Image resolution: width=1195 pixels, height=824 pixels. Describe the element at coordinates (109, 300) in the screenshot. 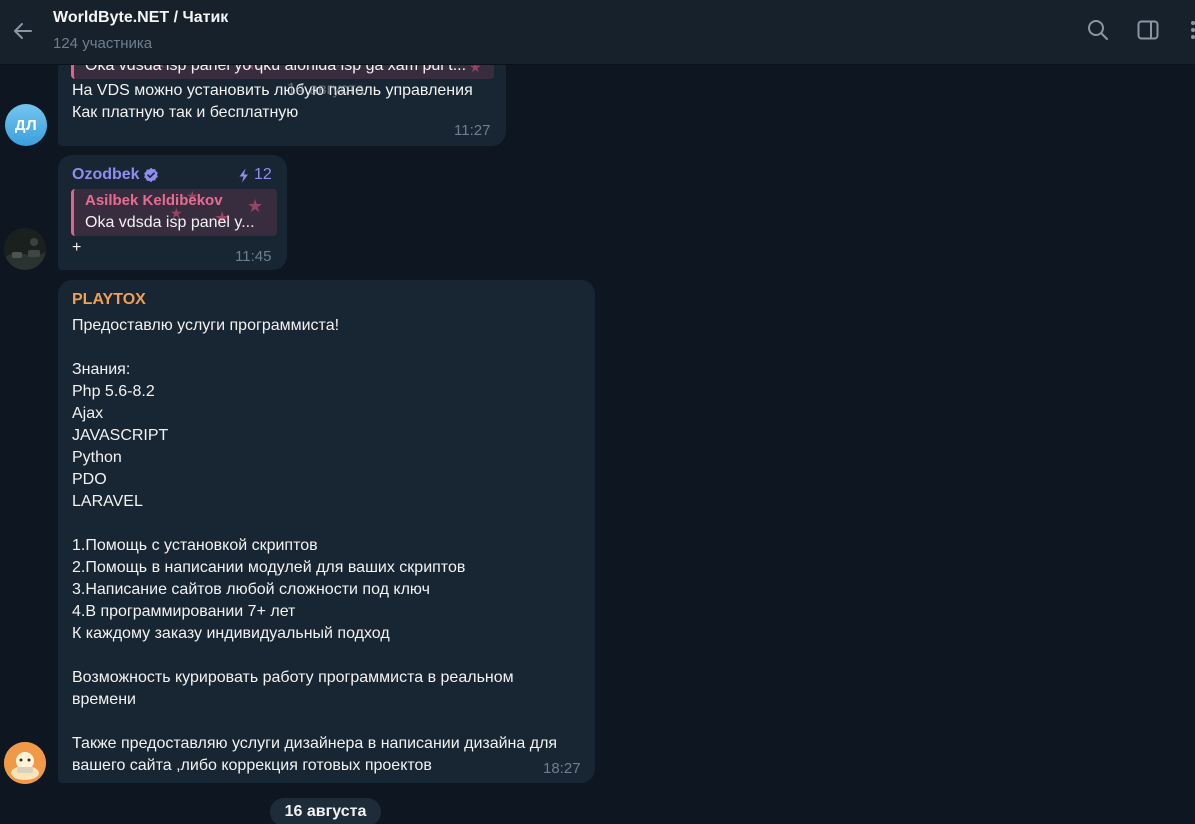

I see `sender-name: PLAYTOX` at that location.